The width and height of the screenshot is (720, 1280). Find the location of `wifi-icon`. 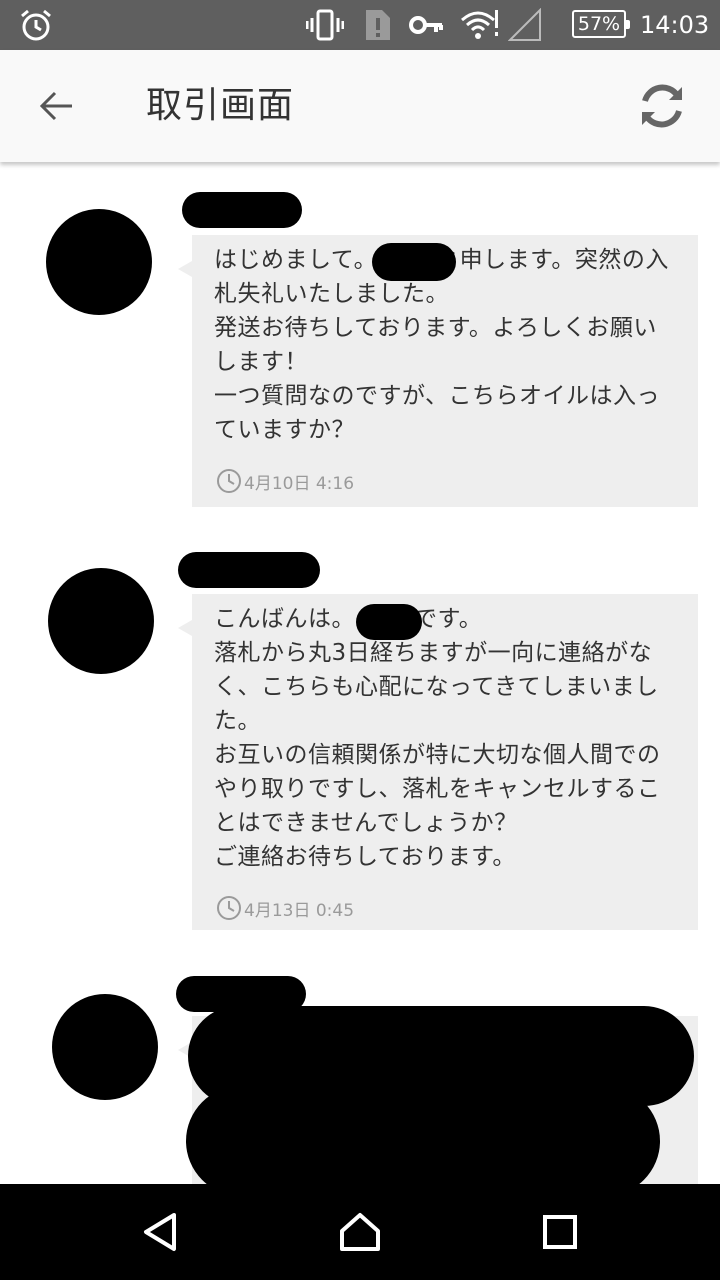

wifi-icon is located at coordinates (480, 25).